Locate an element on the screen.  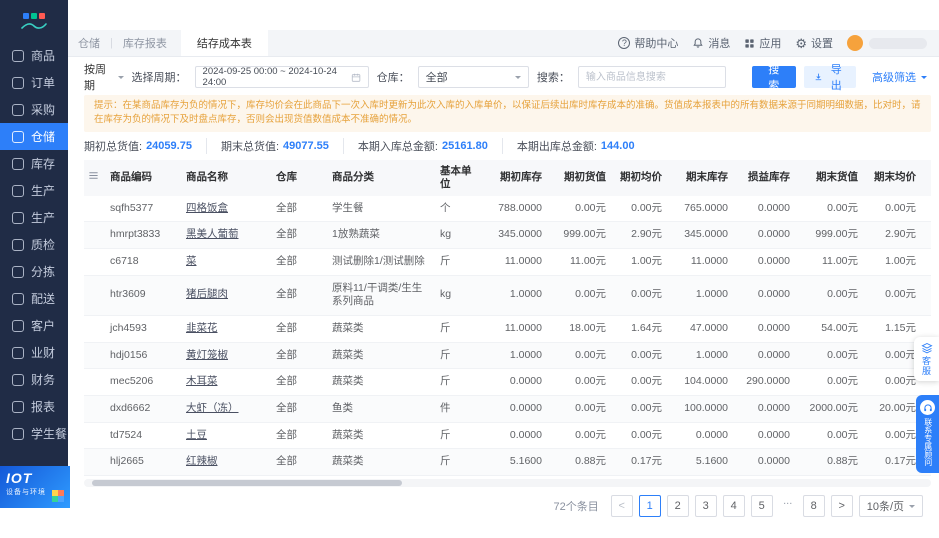
sidebar-item-15: 学生餐 is located at coordinates (34, 433).